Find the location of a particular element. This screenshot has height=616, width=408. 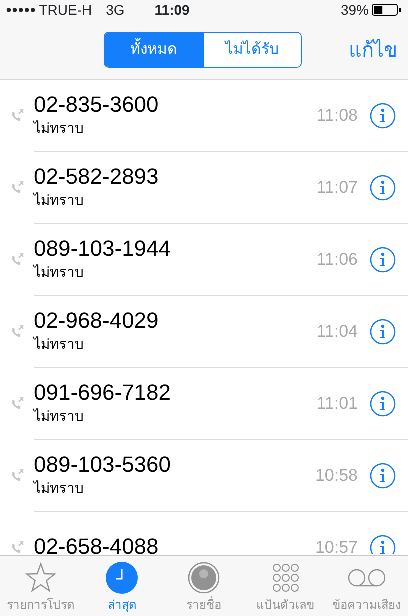

phone-number: 089-103-5360 is located at coordinates (103, 465).